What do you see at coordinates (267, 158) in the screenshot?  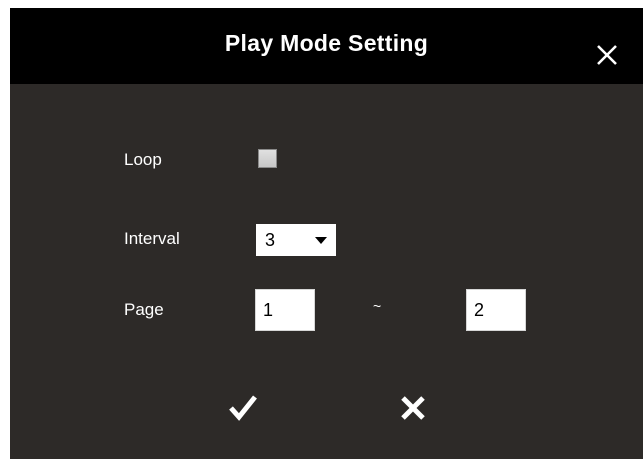 I see `loop-checkbox` at bounding box center [267, 158].